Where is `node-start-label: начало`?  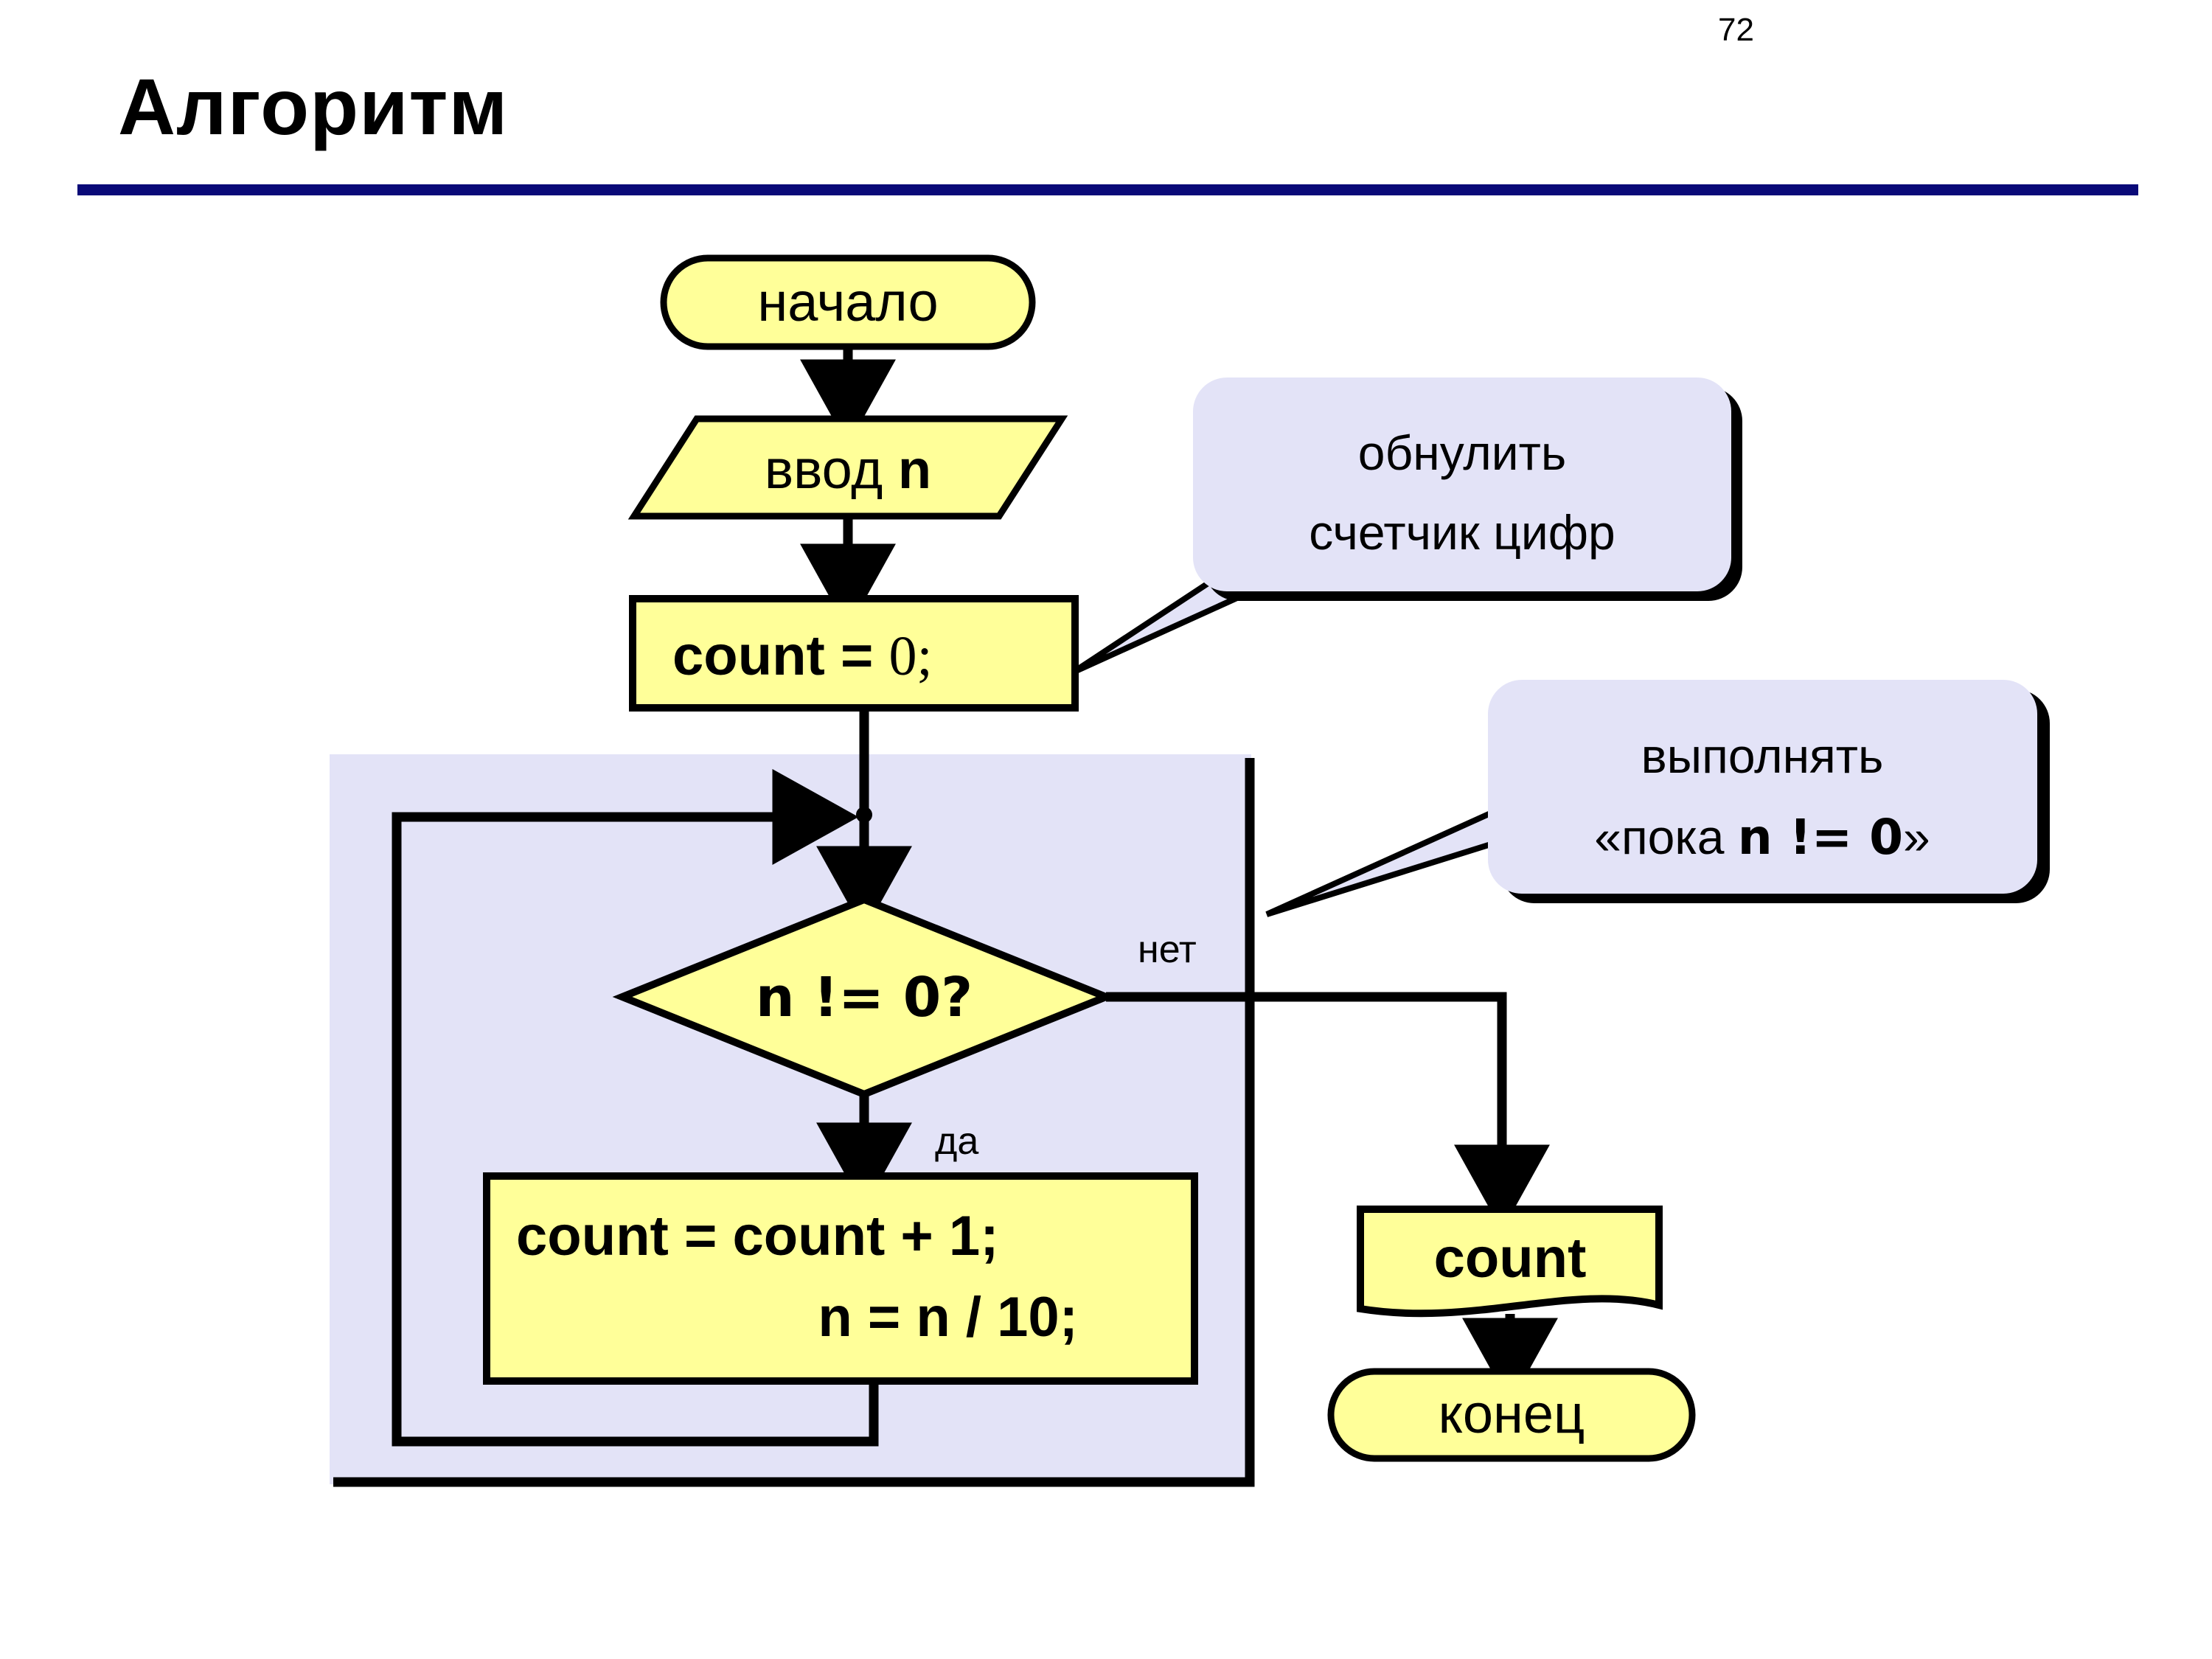
node-start-label: начало is located at coordinates (847, 302).